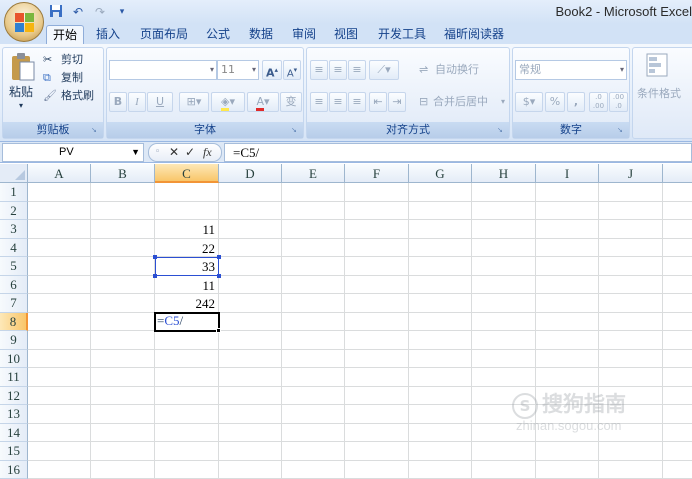 This screenshot has width=692, height=479. What do you see at coordinates (164, 34) in the screenshot?
I see `tab-page-layout: 页面布局` at bounding box center [164, 34].